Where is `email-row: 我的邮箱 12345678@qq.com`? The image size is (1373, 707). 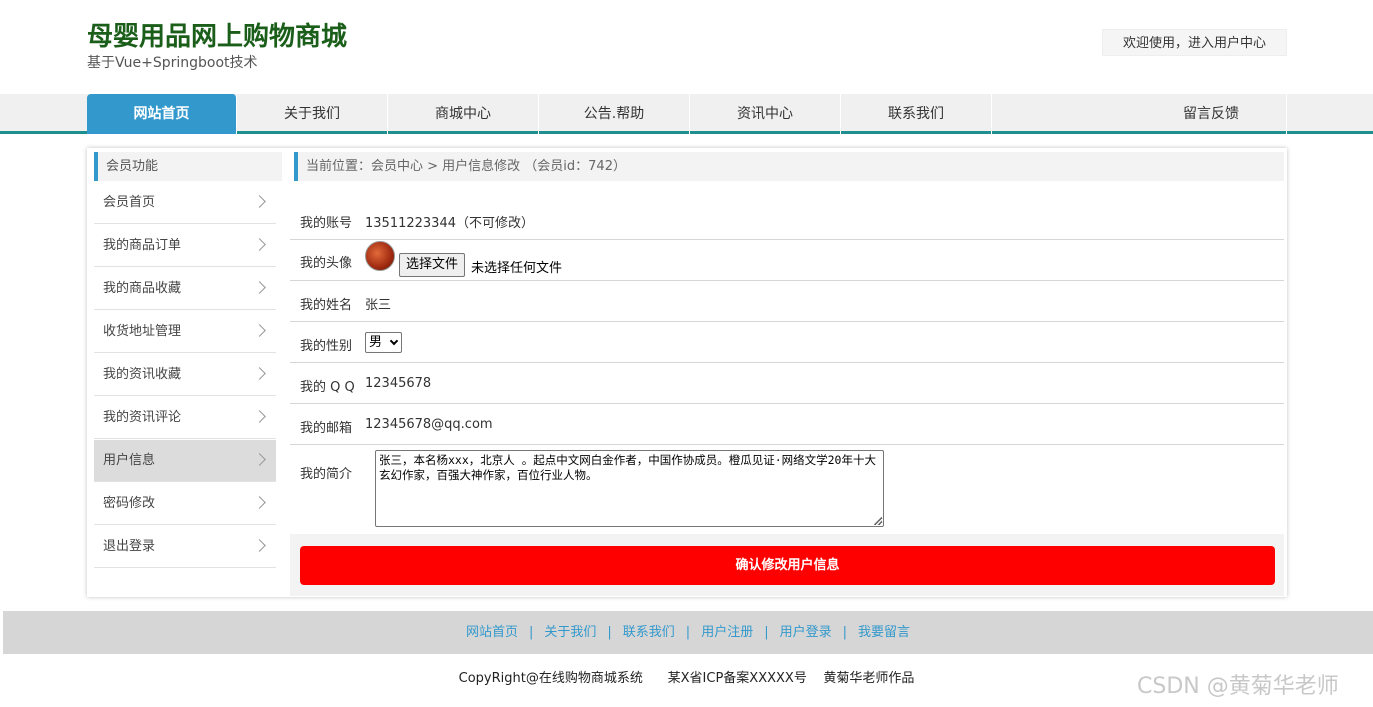
email-row: 我的邮箱 12345678@qq.com is located at coordinates (787, 424).